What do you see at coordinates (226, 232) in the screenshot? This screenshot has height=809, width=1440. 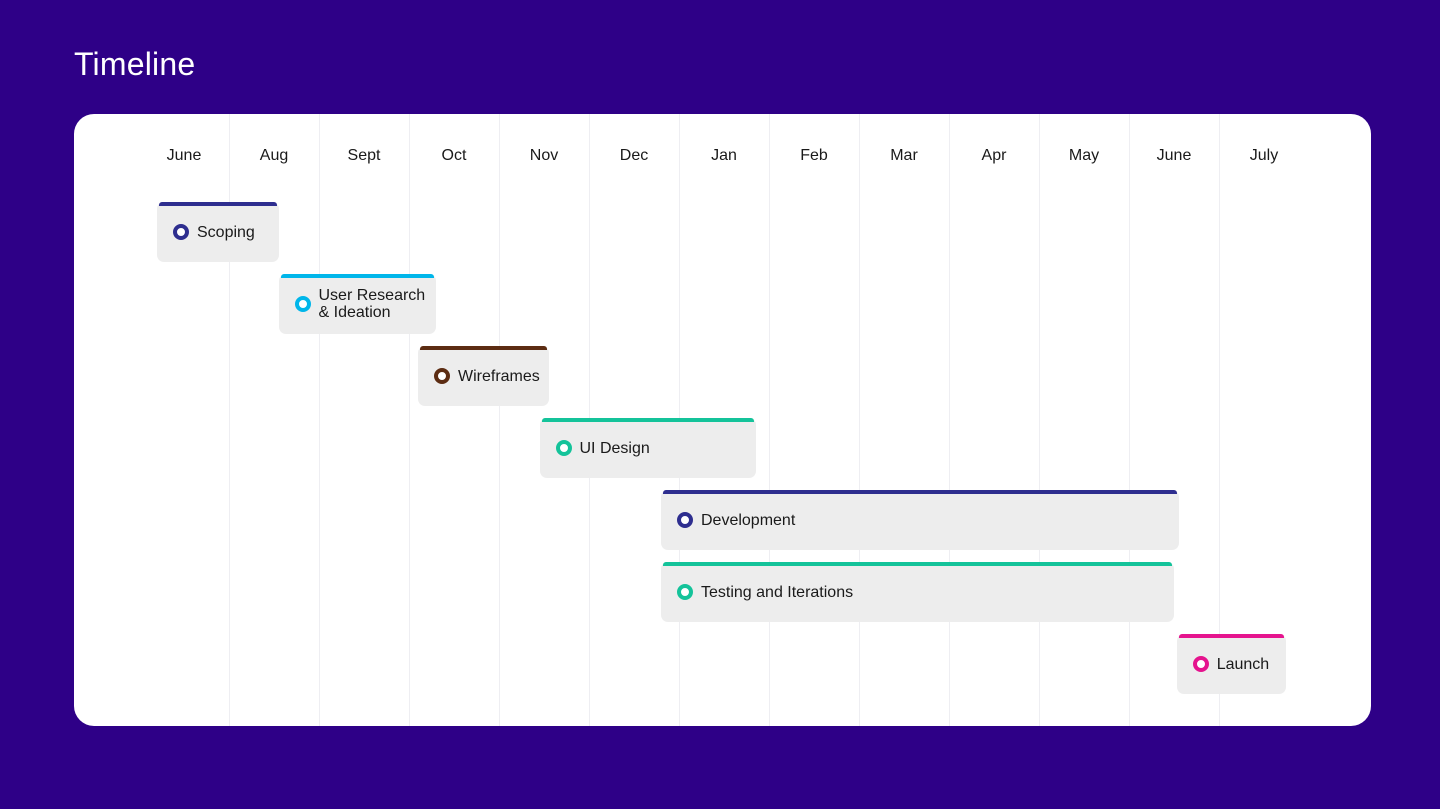 I see `task-label: Scoping` at bounding box center [226, 232].